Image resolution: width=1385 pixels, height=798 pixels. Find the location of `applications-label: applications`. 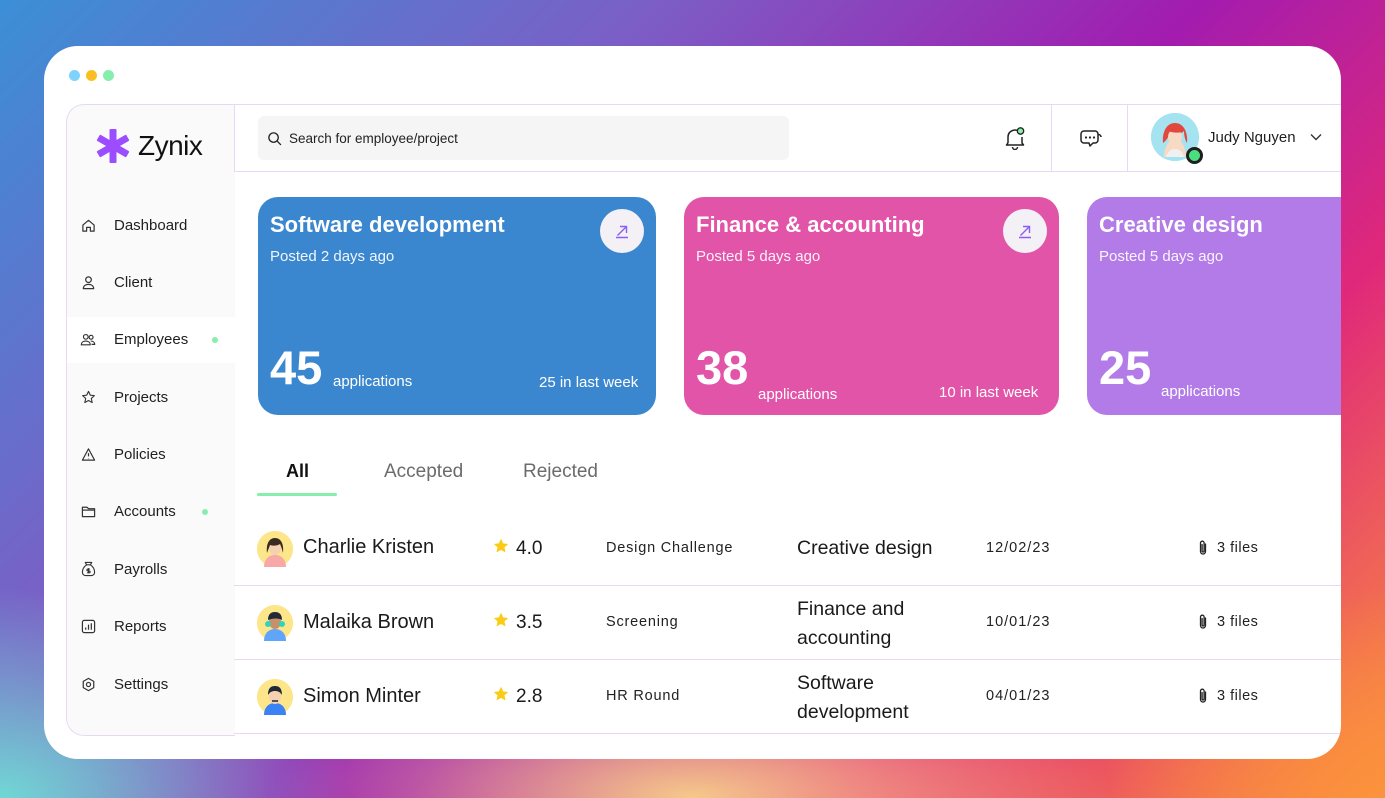

applications-label: applications is located at coordinates (798, 394).